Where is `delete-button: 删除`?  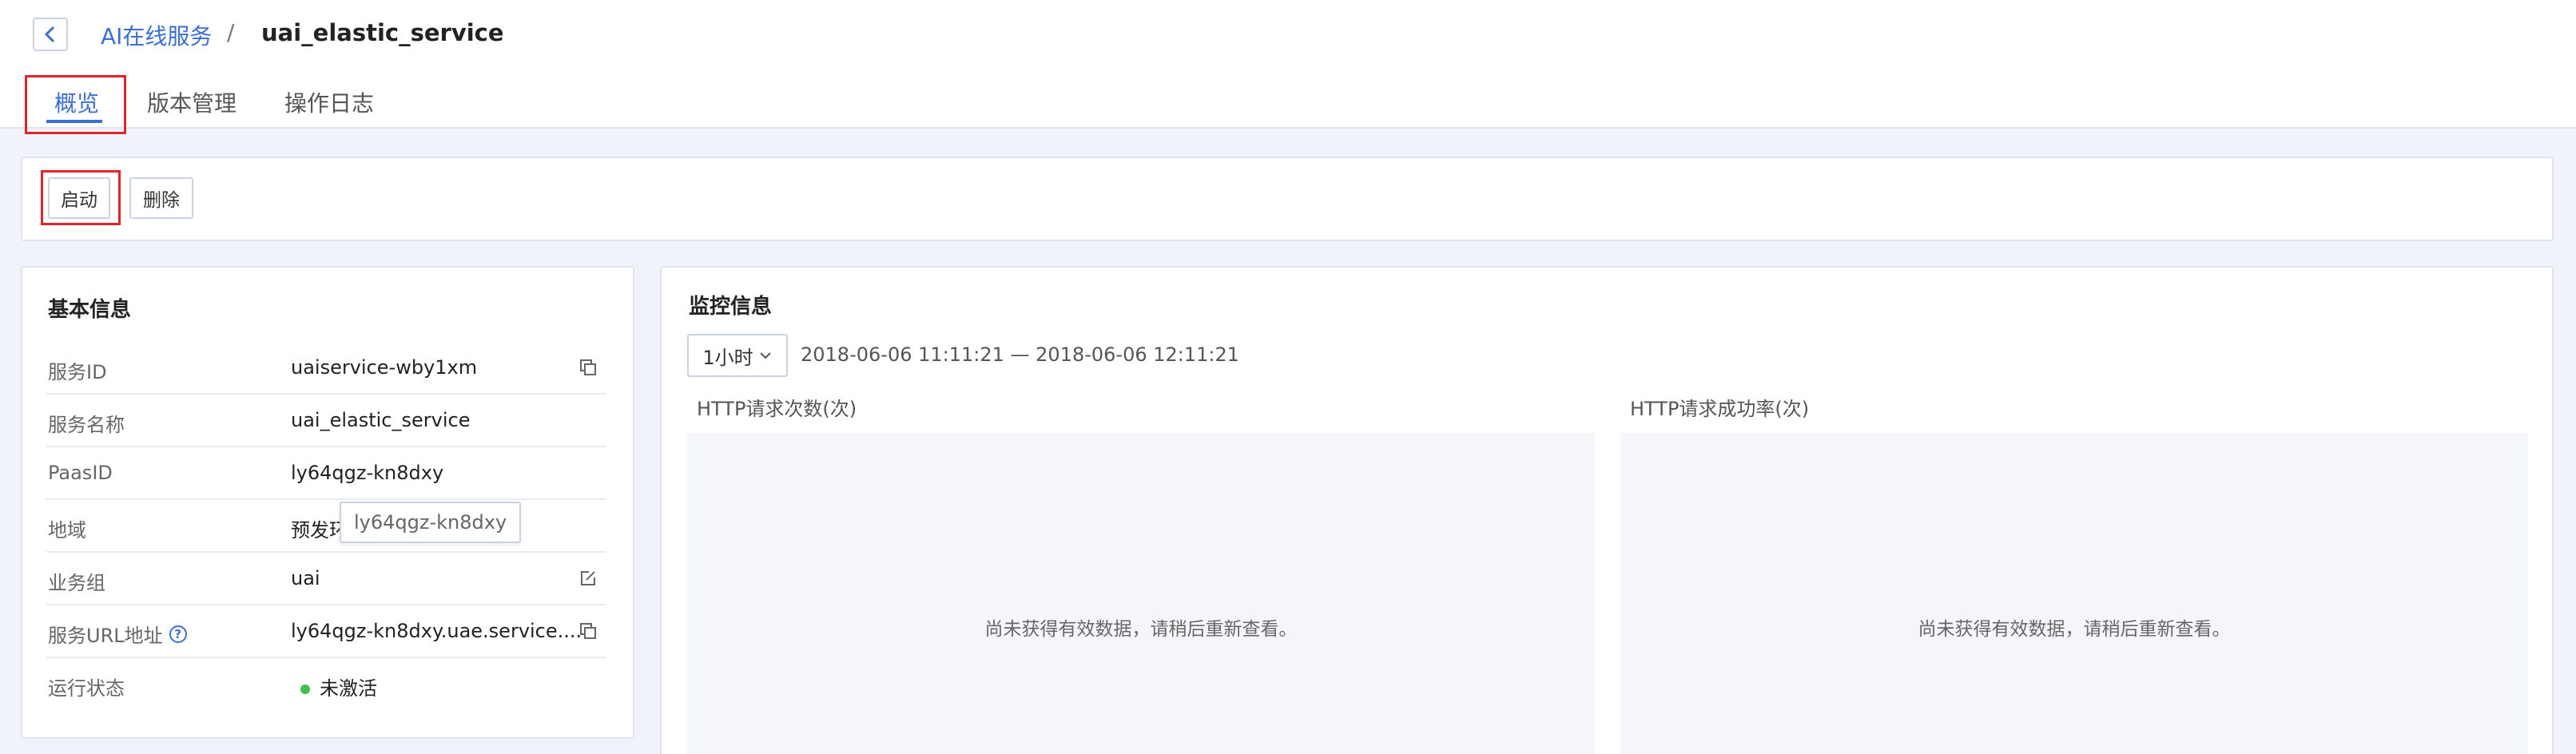
delete-button: 删除 is located at coordinates (161, 198).